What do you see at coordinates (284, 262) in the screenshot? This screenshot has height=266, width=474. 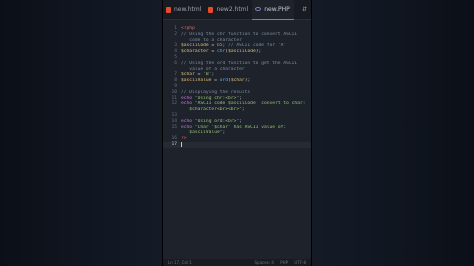 I see `language-mode: PHP` at bounding box center [284, 262].